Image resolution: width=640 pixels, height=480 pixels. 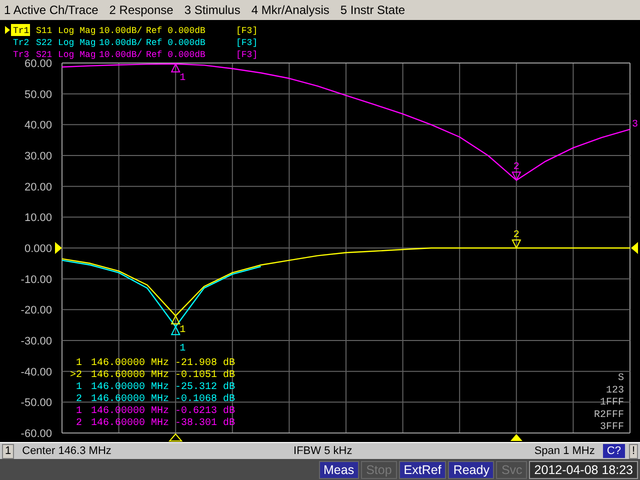 What do you see at coordinates (38, 187) in the screenshot?
I see `axis-label: 20.00` at bounding box center [38, 187].